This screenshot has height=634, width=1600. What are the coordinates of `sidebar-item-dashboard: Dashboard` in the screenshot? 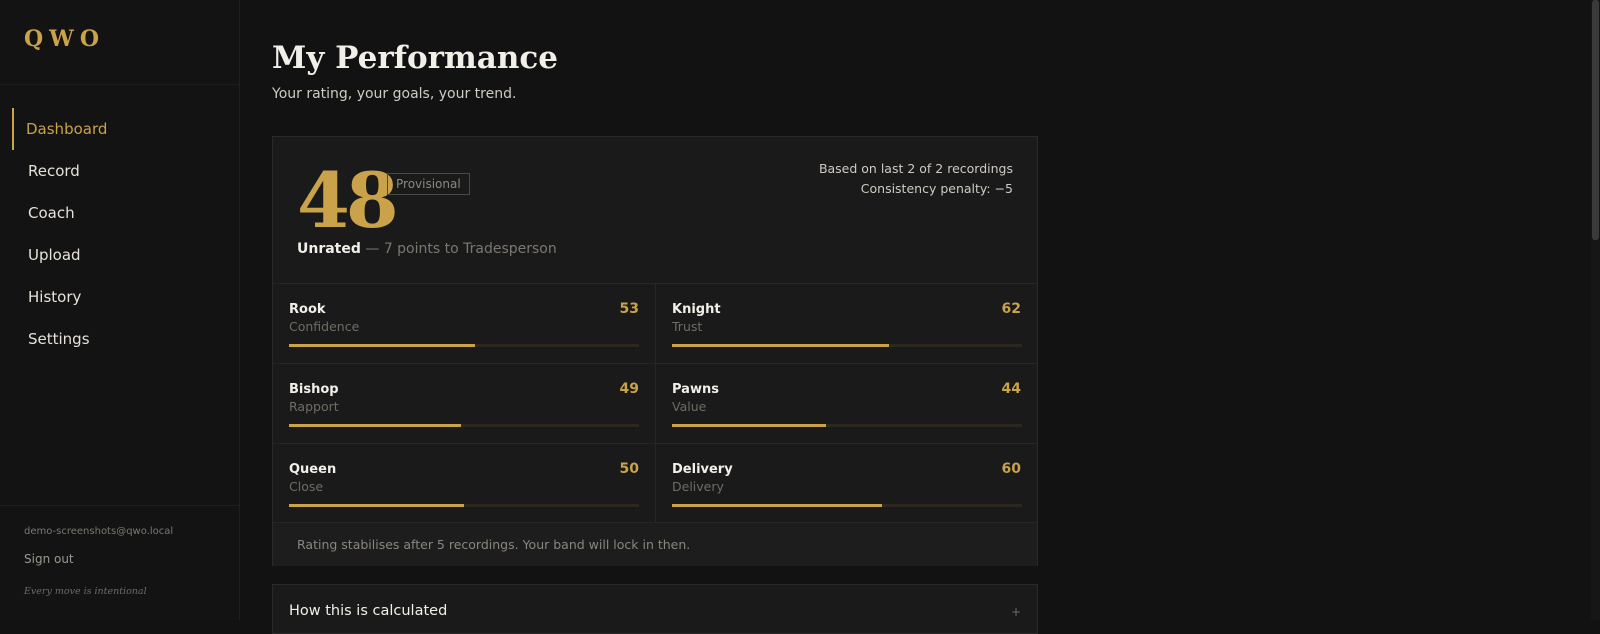 It's located at (122, 129).